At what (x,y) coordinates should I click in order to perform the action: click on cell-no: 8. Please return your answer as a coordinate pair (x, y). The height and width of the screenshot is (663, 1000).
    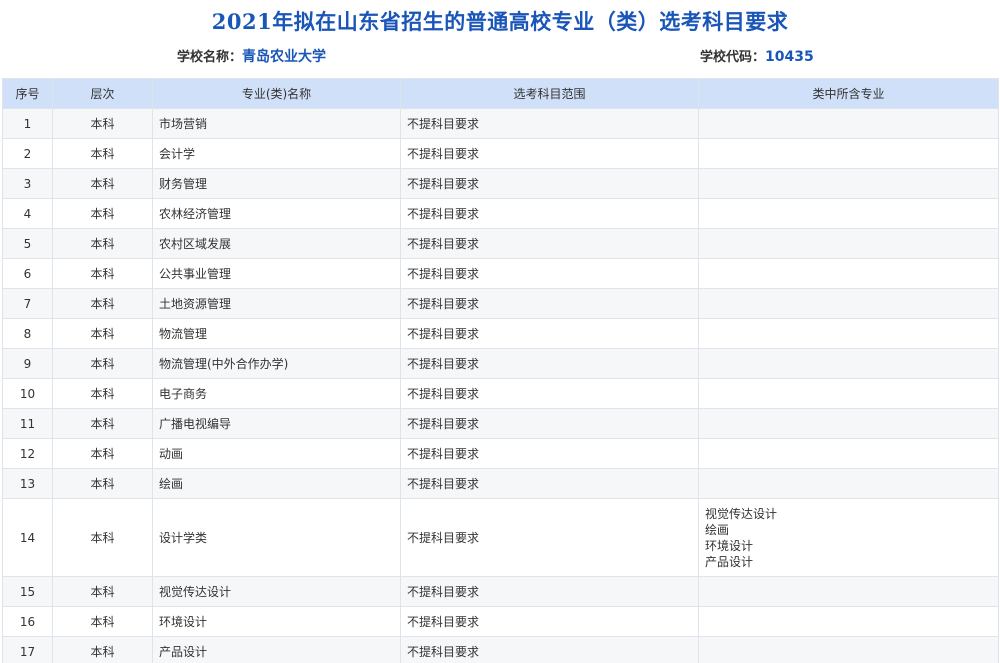
    Looking at the image, I should click on (27, 333).